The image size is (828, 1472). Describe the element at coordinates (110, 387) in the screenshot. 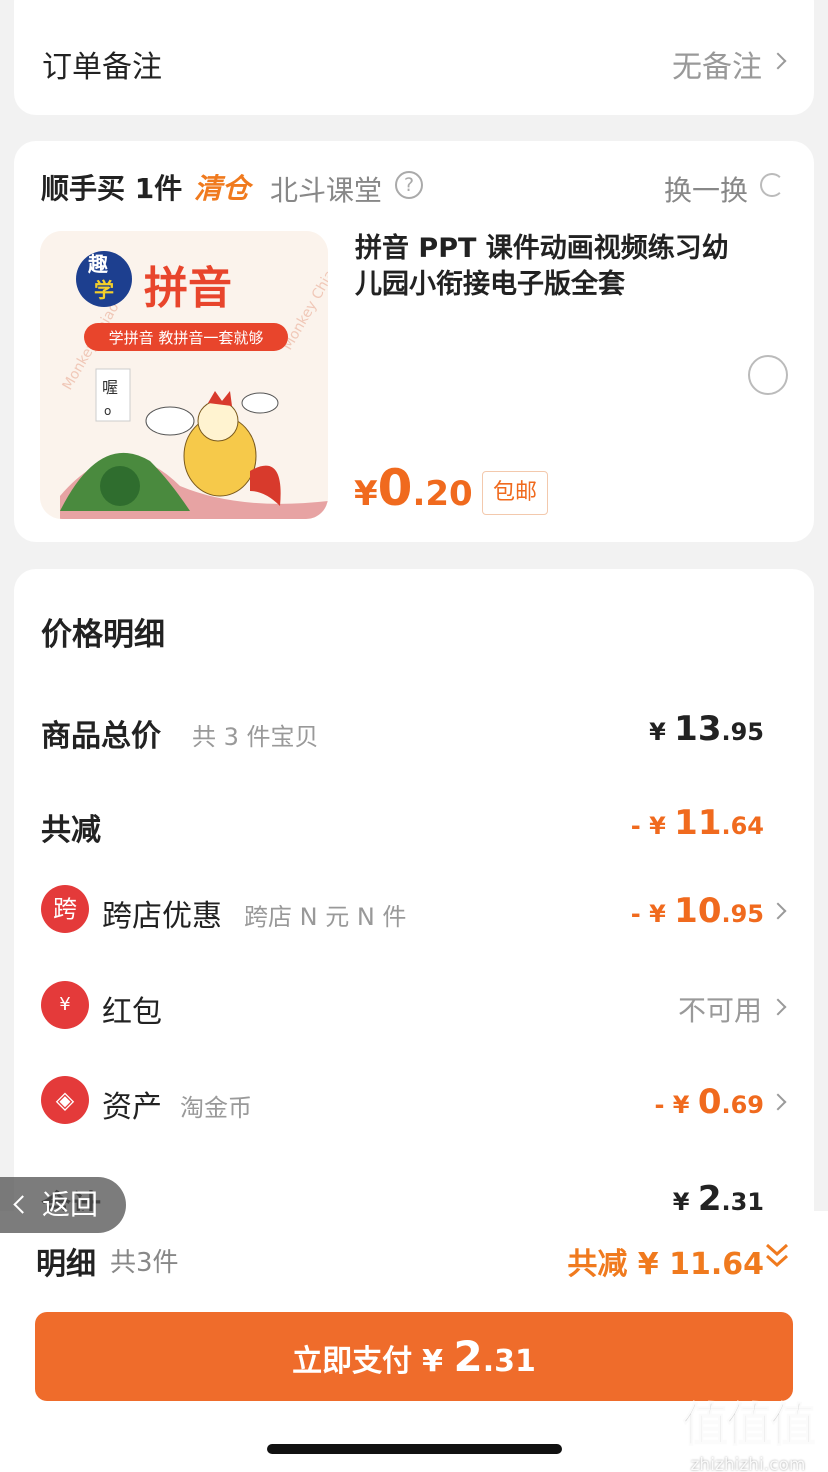

I see `svg-text: 喔` at that location.